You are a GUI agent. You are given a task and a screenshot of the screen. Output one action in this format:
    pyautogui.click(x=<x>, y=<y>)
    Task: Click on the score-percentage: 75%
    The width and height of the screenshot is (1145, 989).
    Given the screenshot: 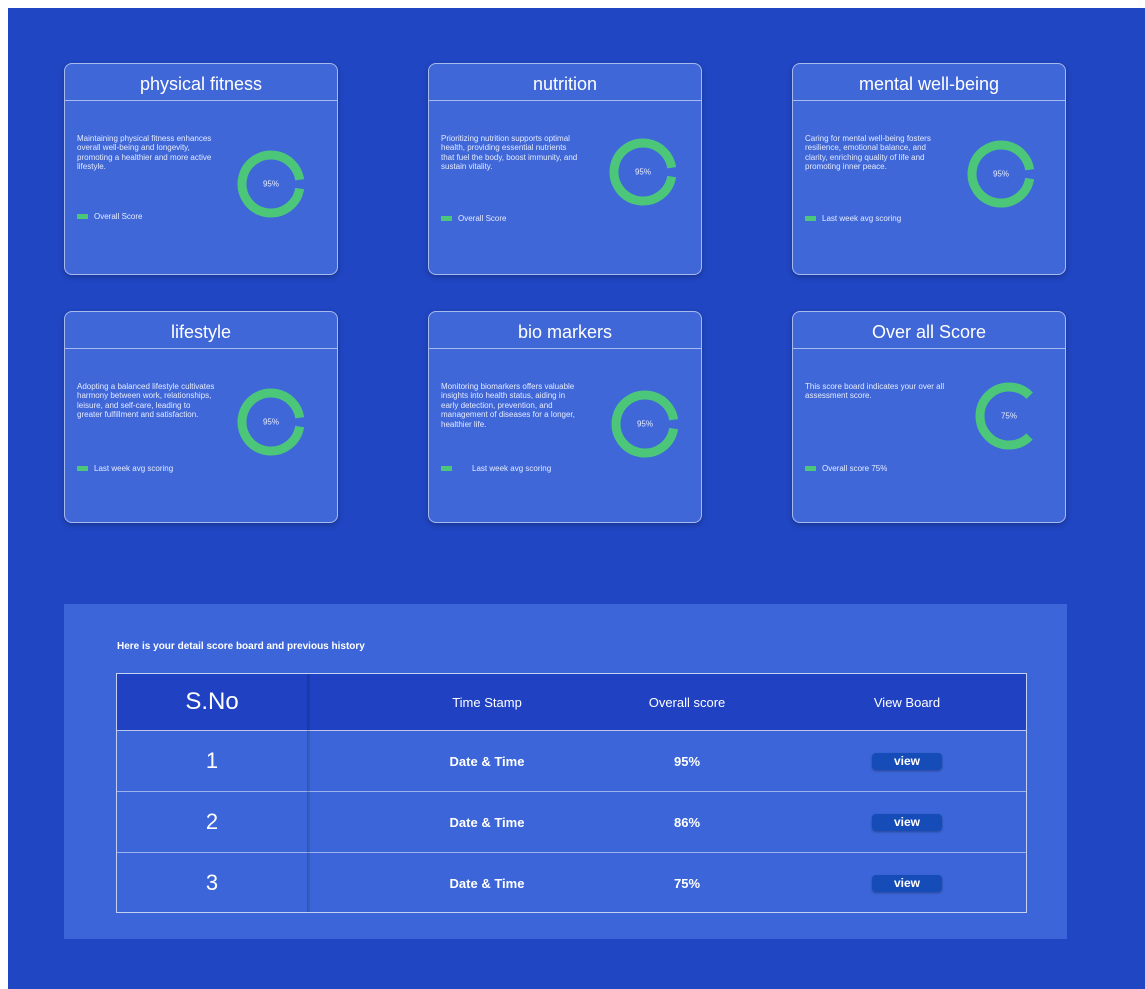 What is the action you would take?
    pyautogui.click(x=1008, y=416)
    